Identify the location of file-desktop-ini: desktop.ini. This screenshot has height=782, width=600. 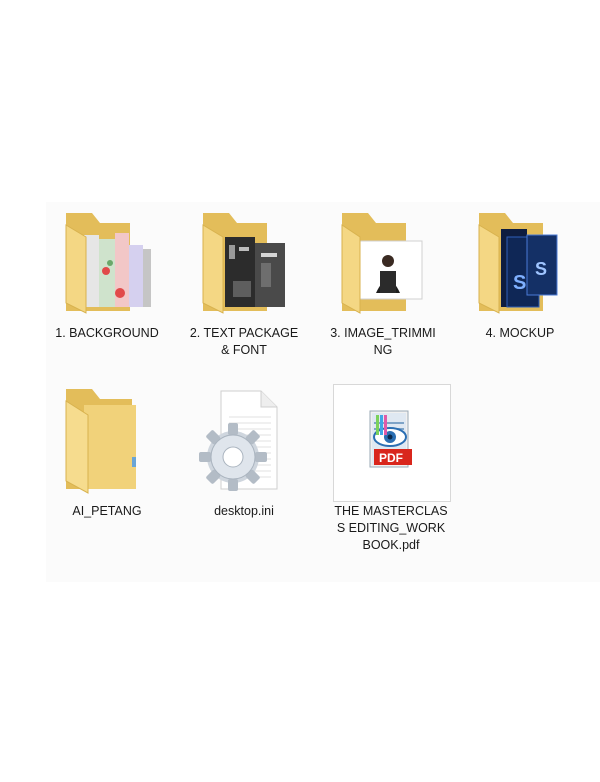
(244, 451).